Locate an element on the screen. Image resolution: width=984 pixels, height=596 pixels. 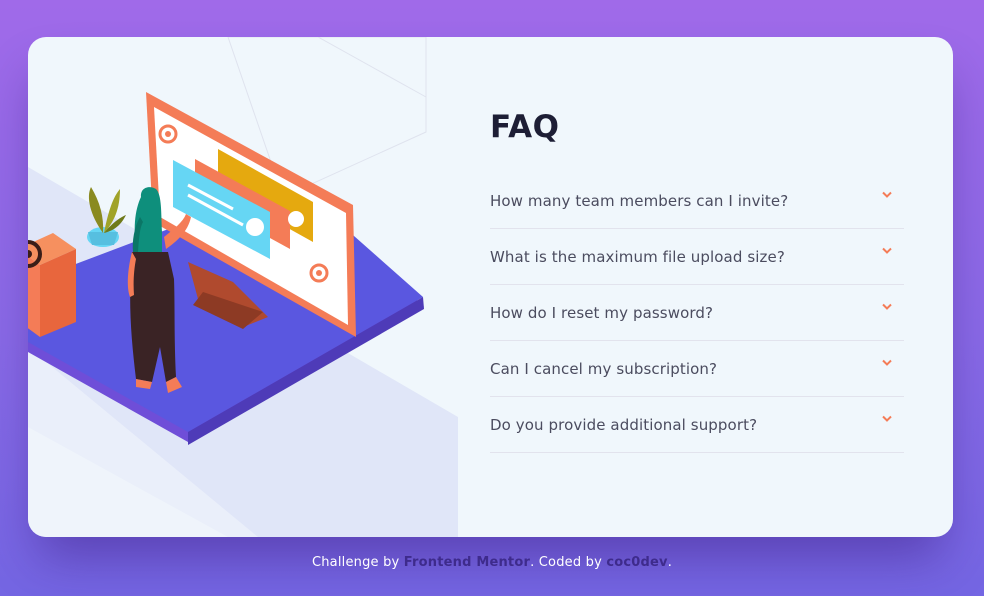
footer-suffix: . is located at coordinates (670, 562).